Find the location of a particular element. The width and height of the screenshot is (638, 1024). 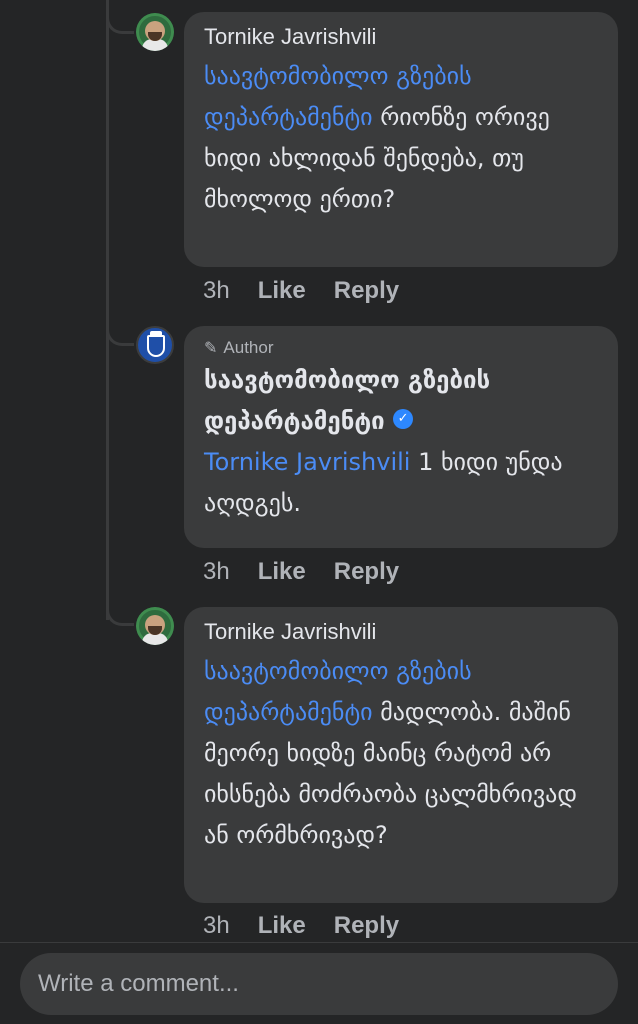

comment-author: საავტომობილო გზების დეპარტამენტი ✓ is located at coordinates (401, 401).